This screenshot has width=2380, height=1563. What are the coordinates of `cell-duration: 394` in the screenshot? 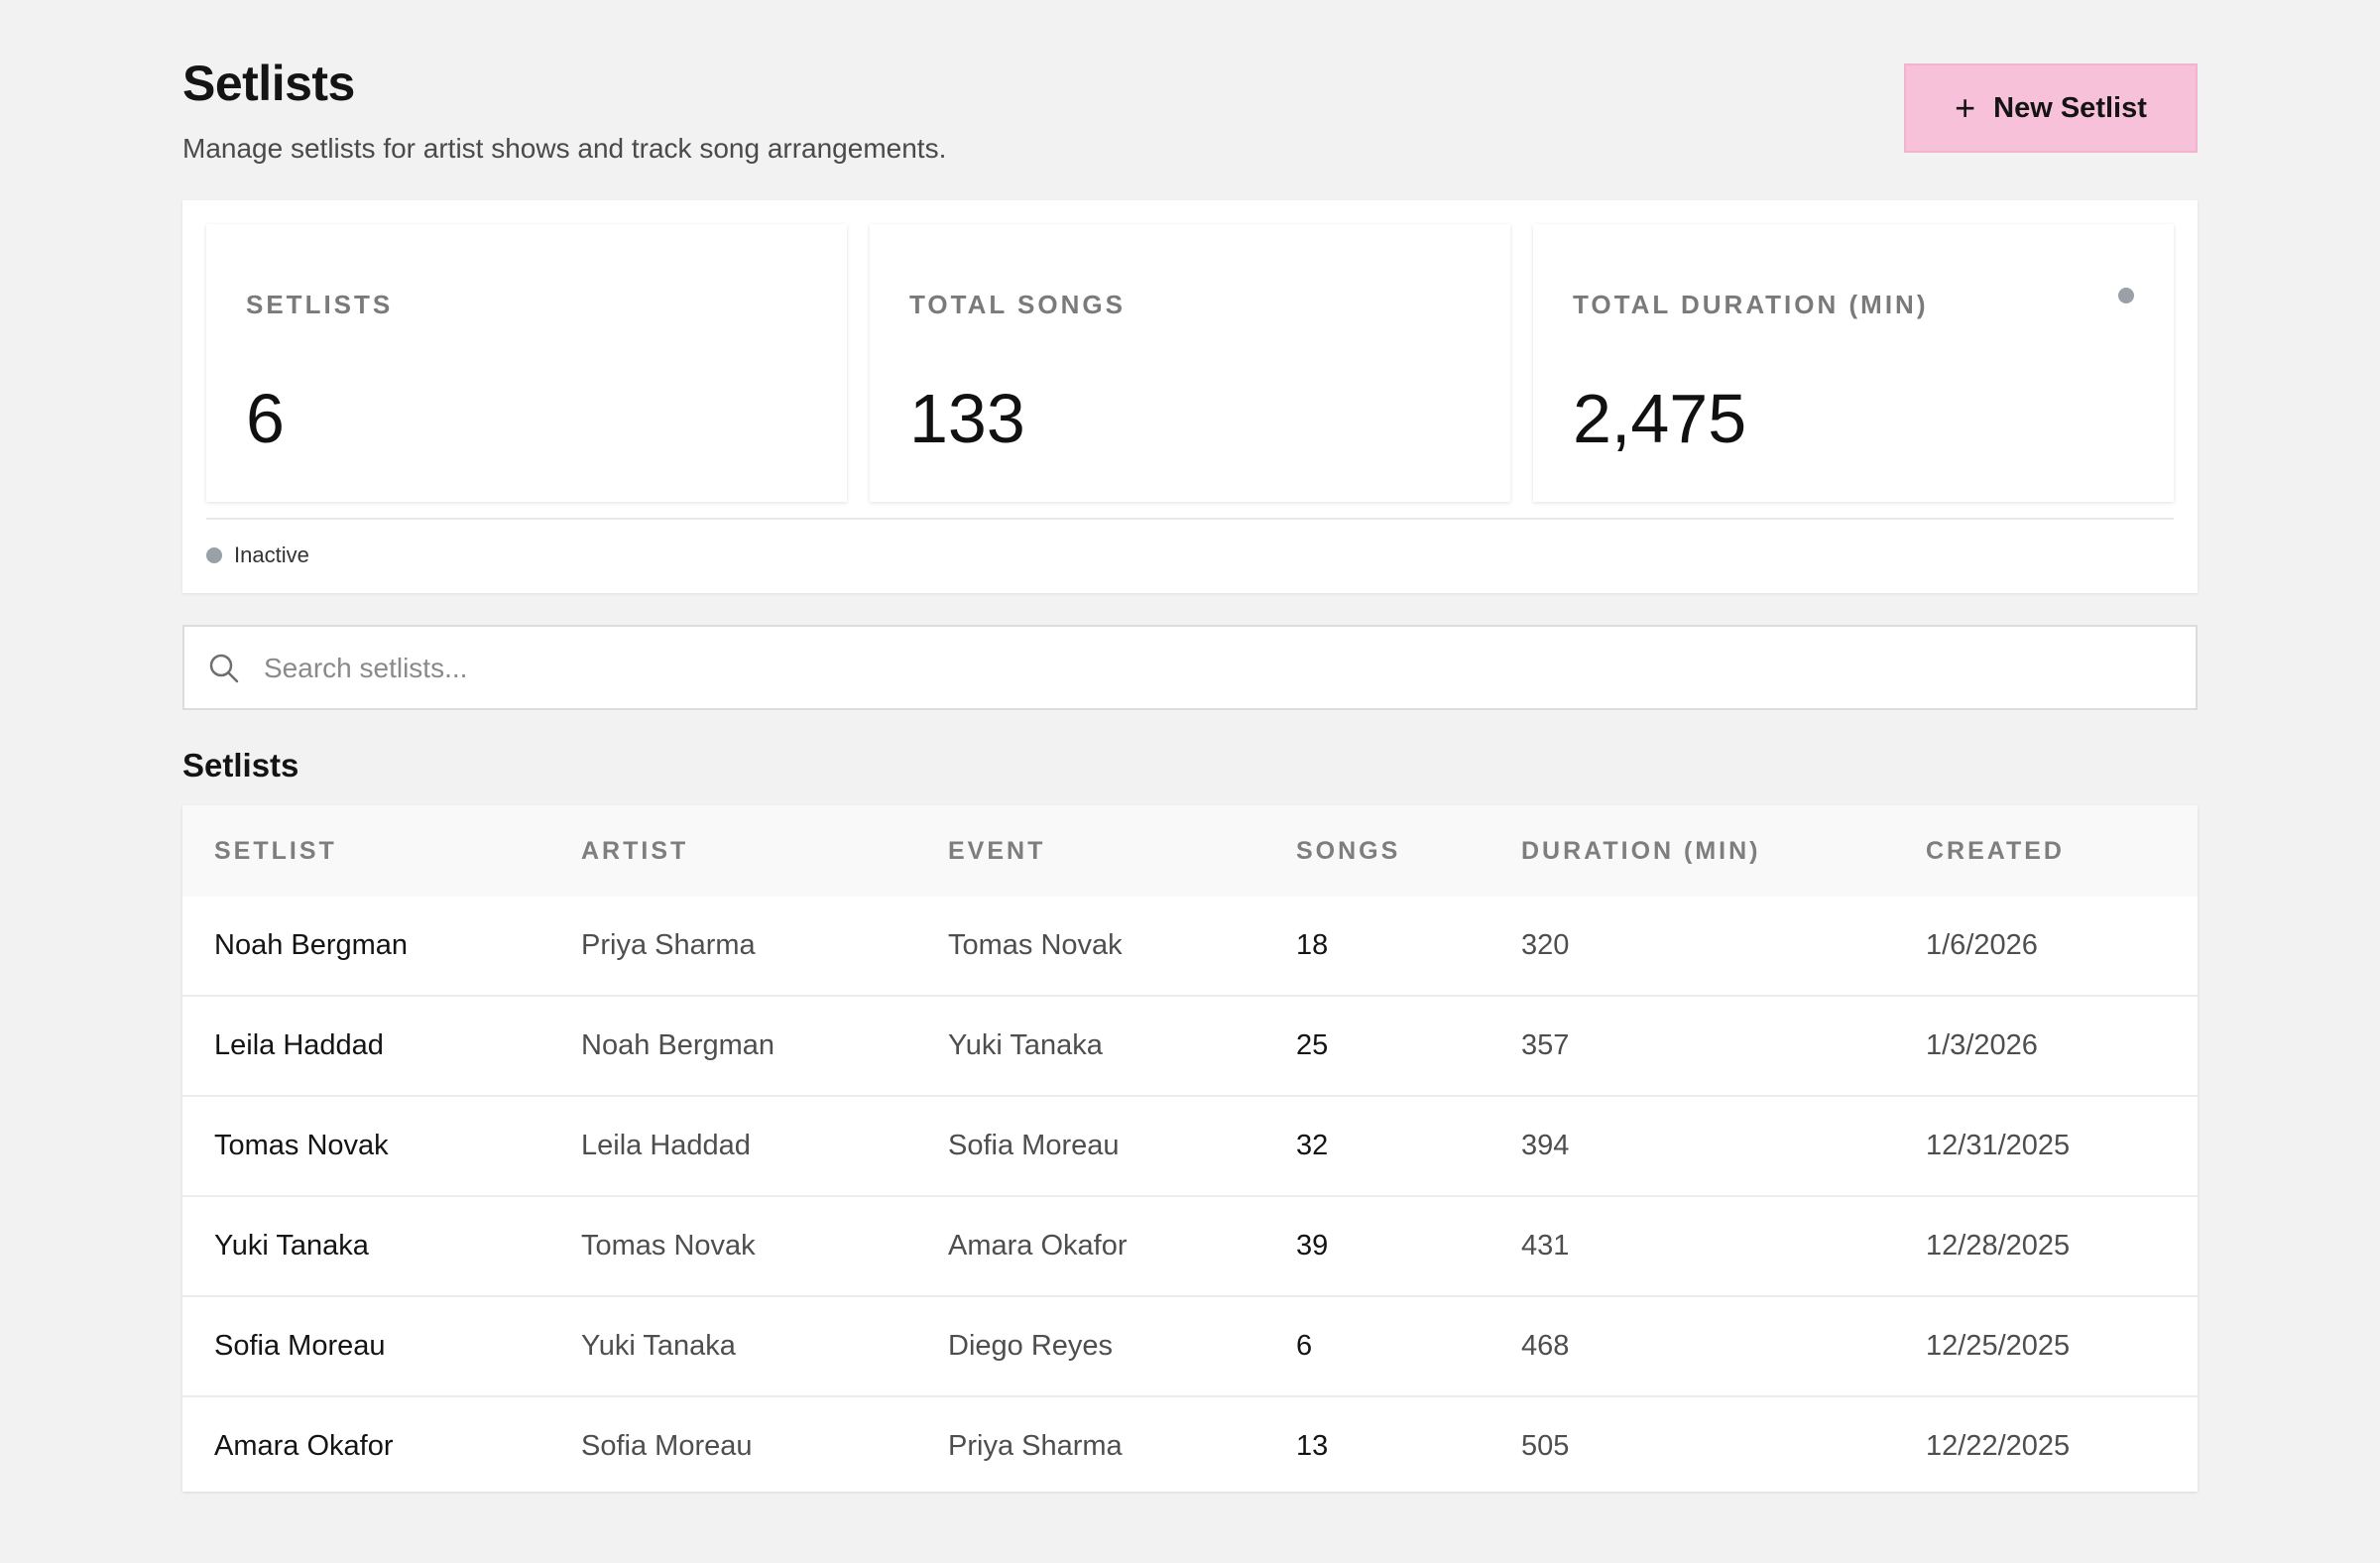 It's located at (1691, 1145).